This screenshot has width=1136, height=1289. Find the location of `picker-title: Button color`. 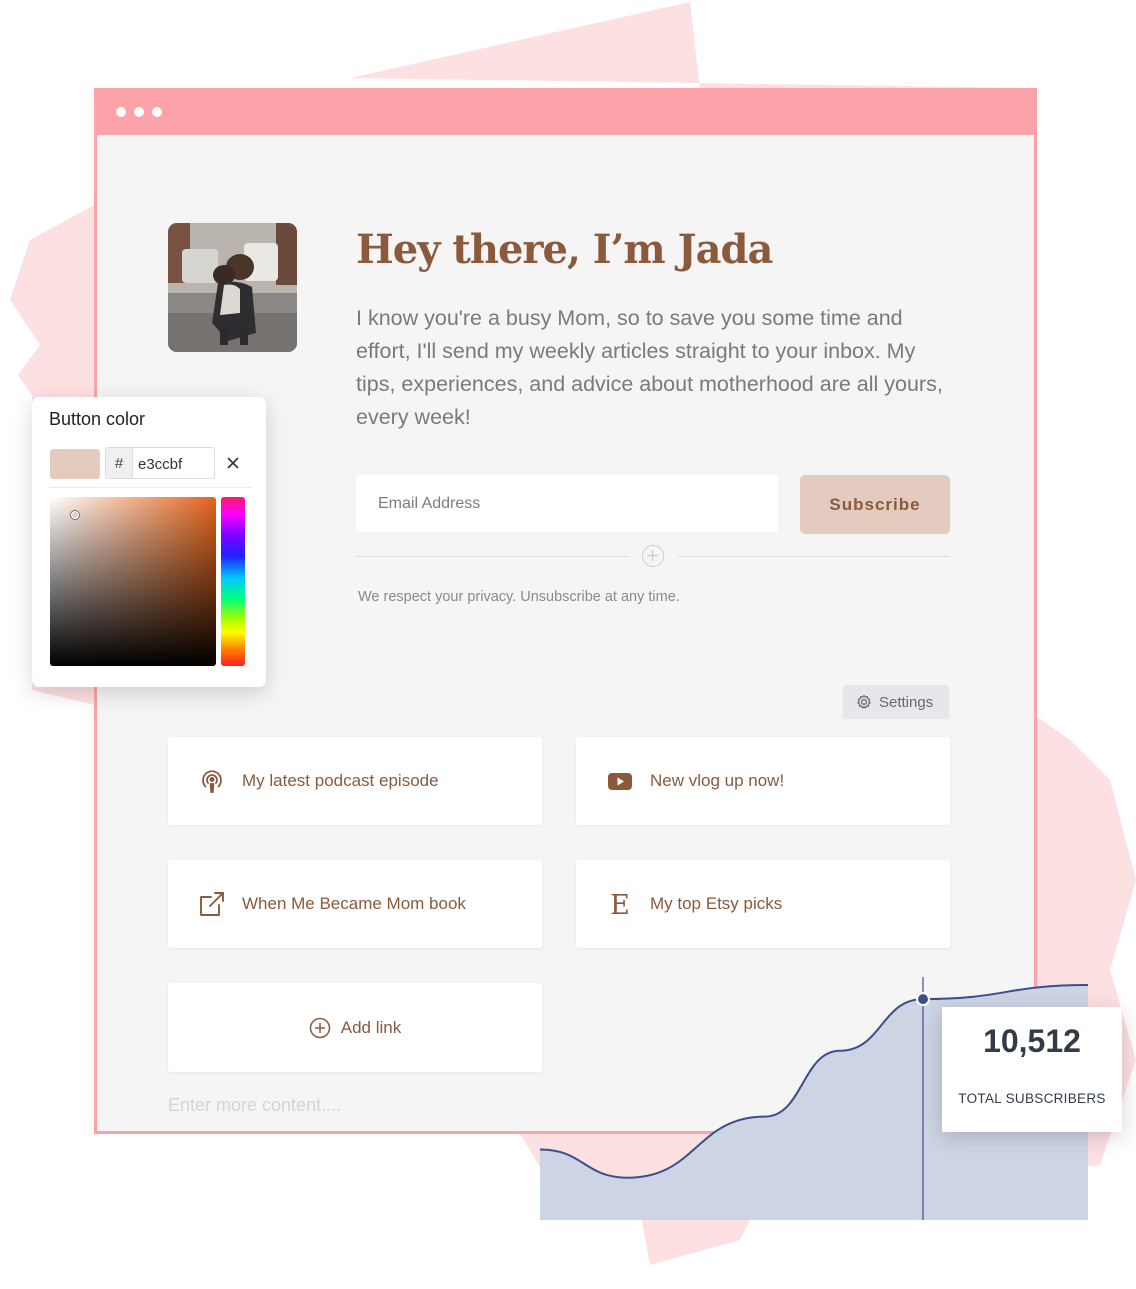

picker-title: Button color is located at coordinates (97, 419).